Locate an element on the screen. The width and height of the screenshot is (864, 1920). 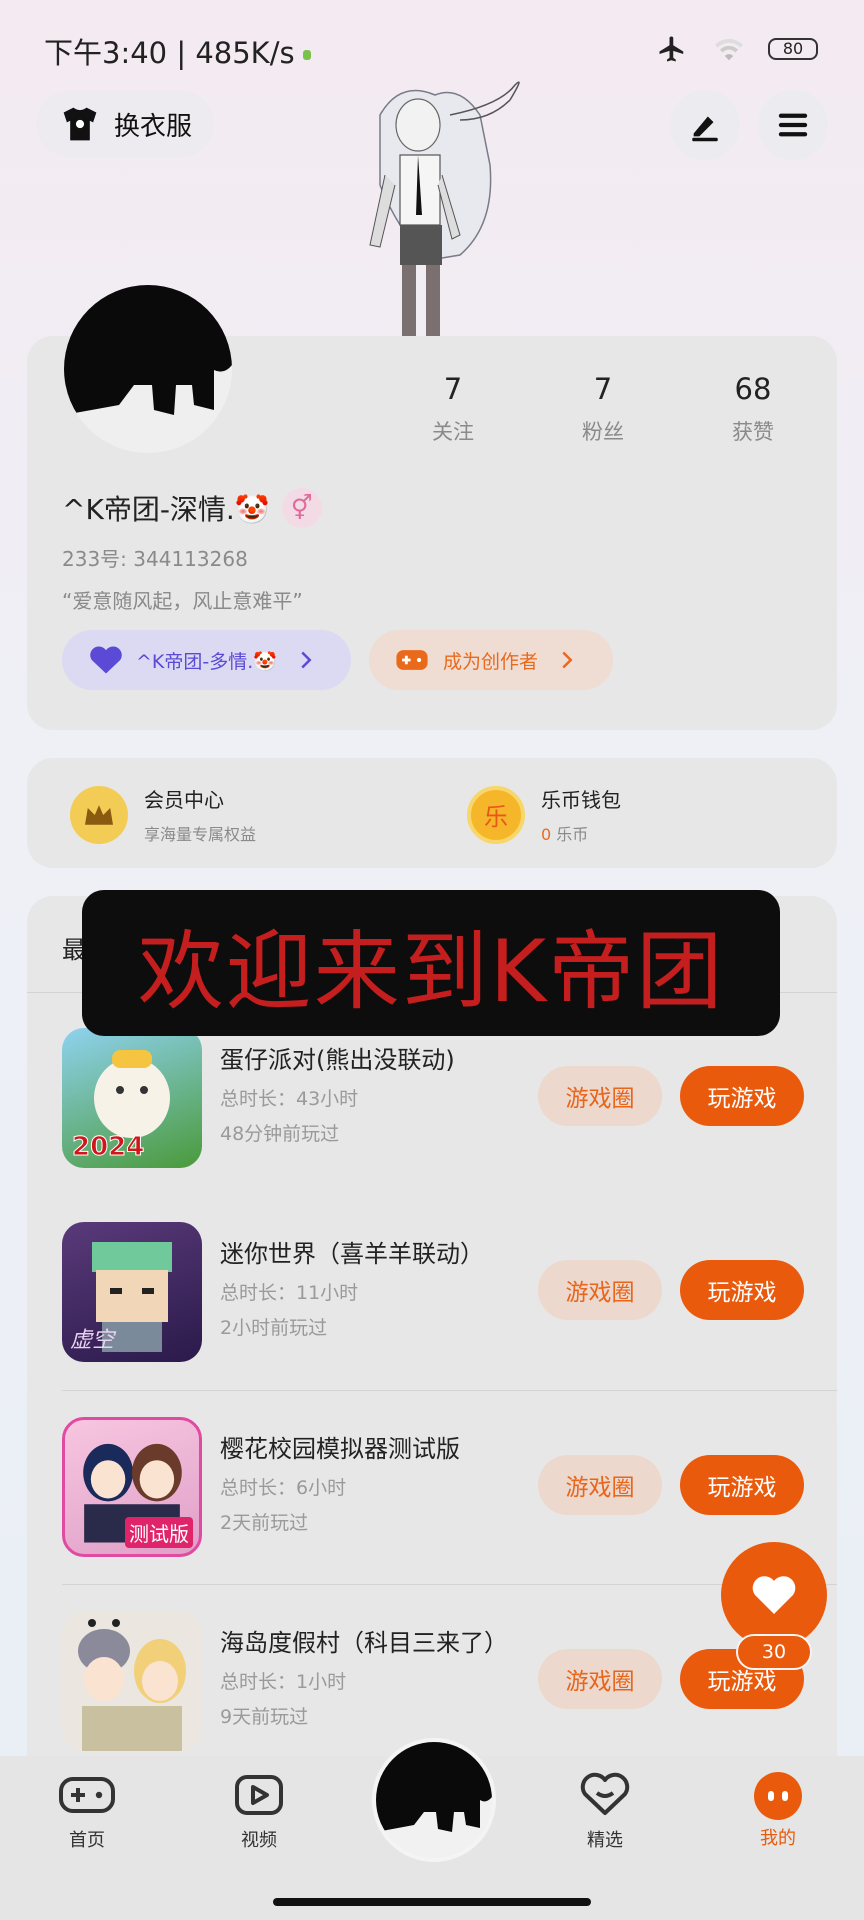
nav-video-label: 视频 is located at coordinates (259, 1840).